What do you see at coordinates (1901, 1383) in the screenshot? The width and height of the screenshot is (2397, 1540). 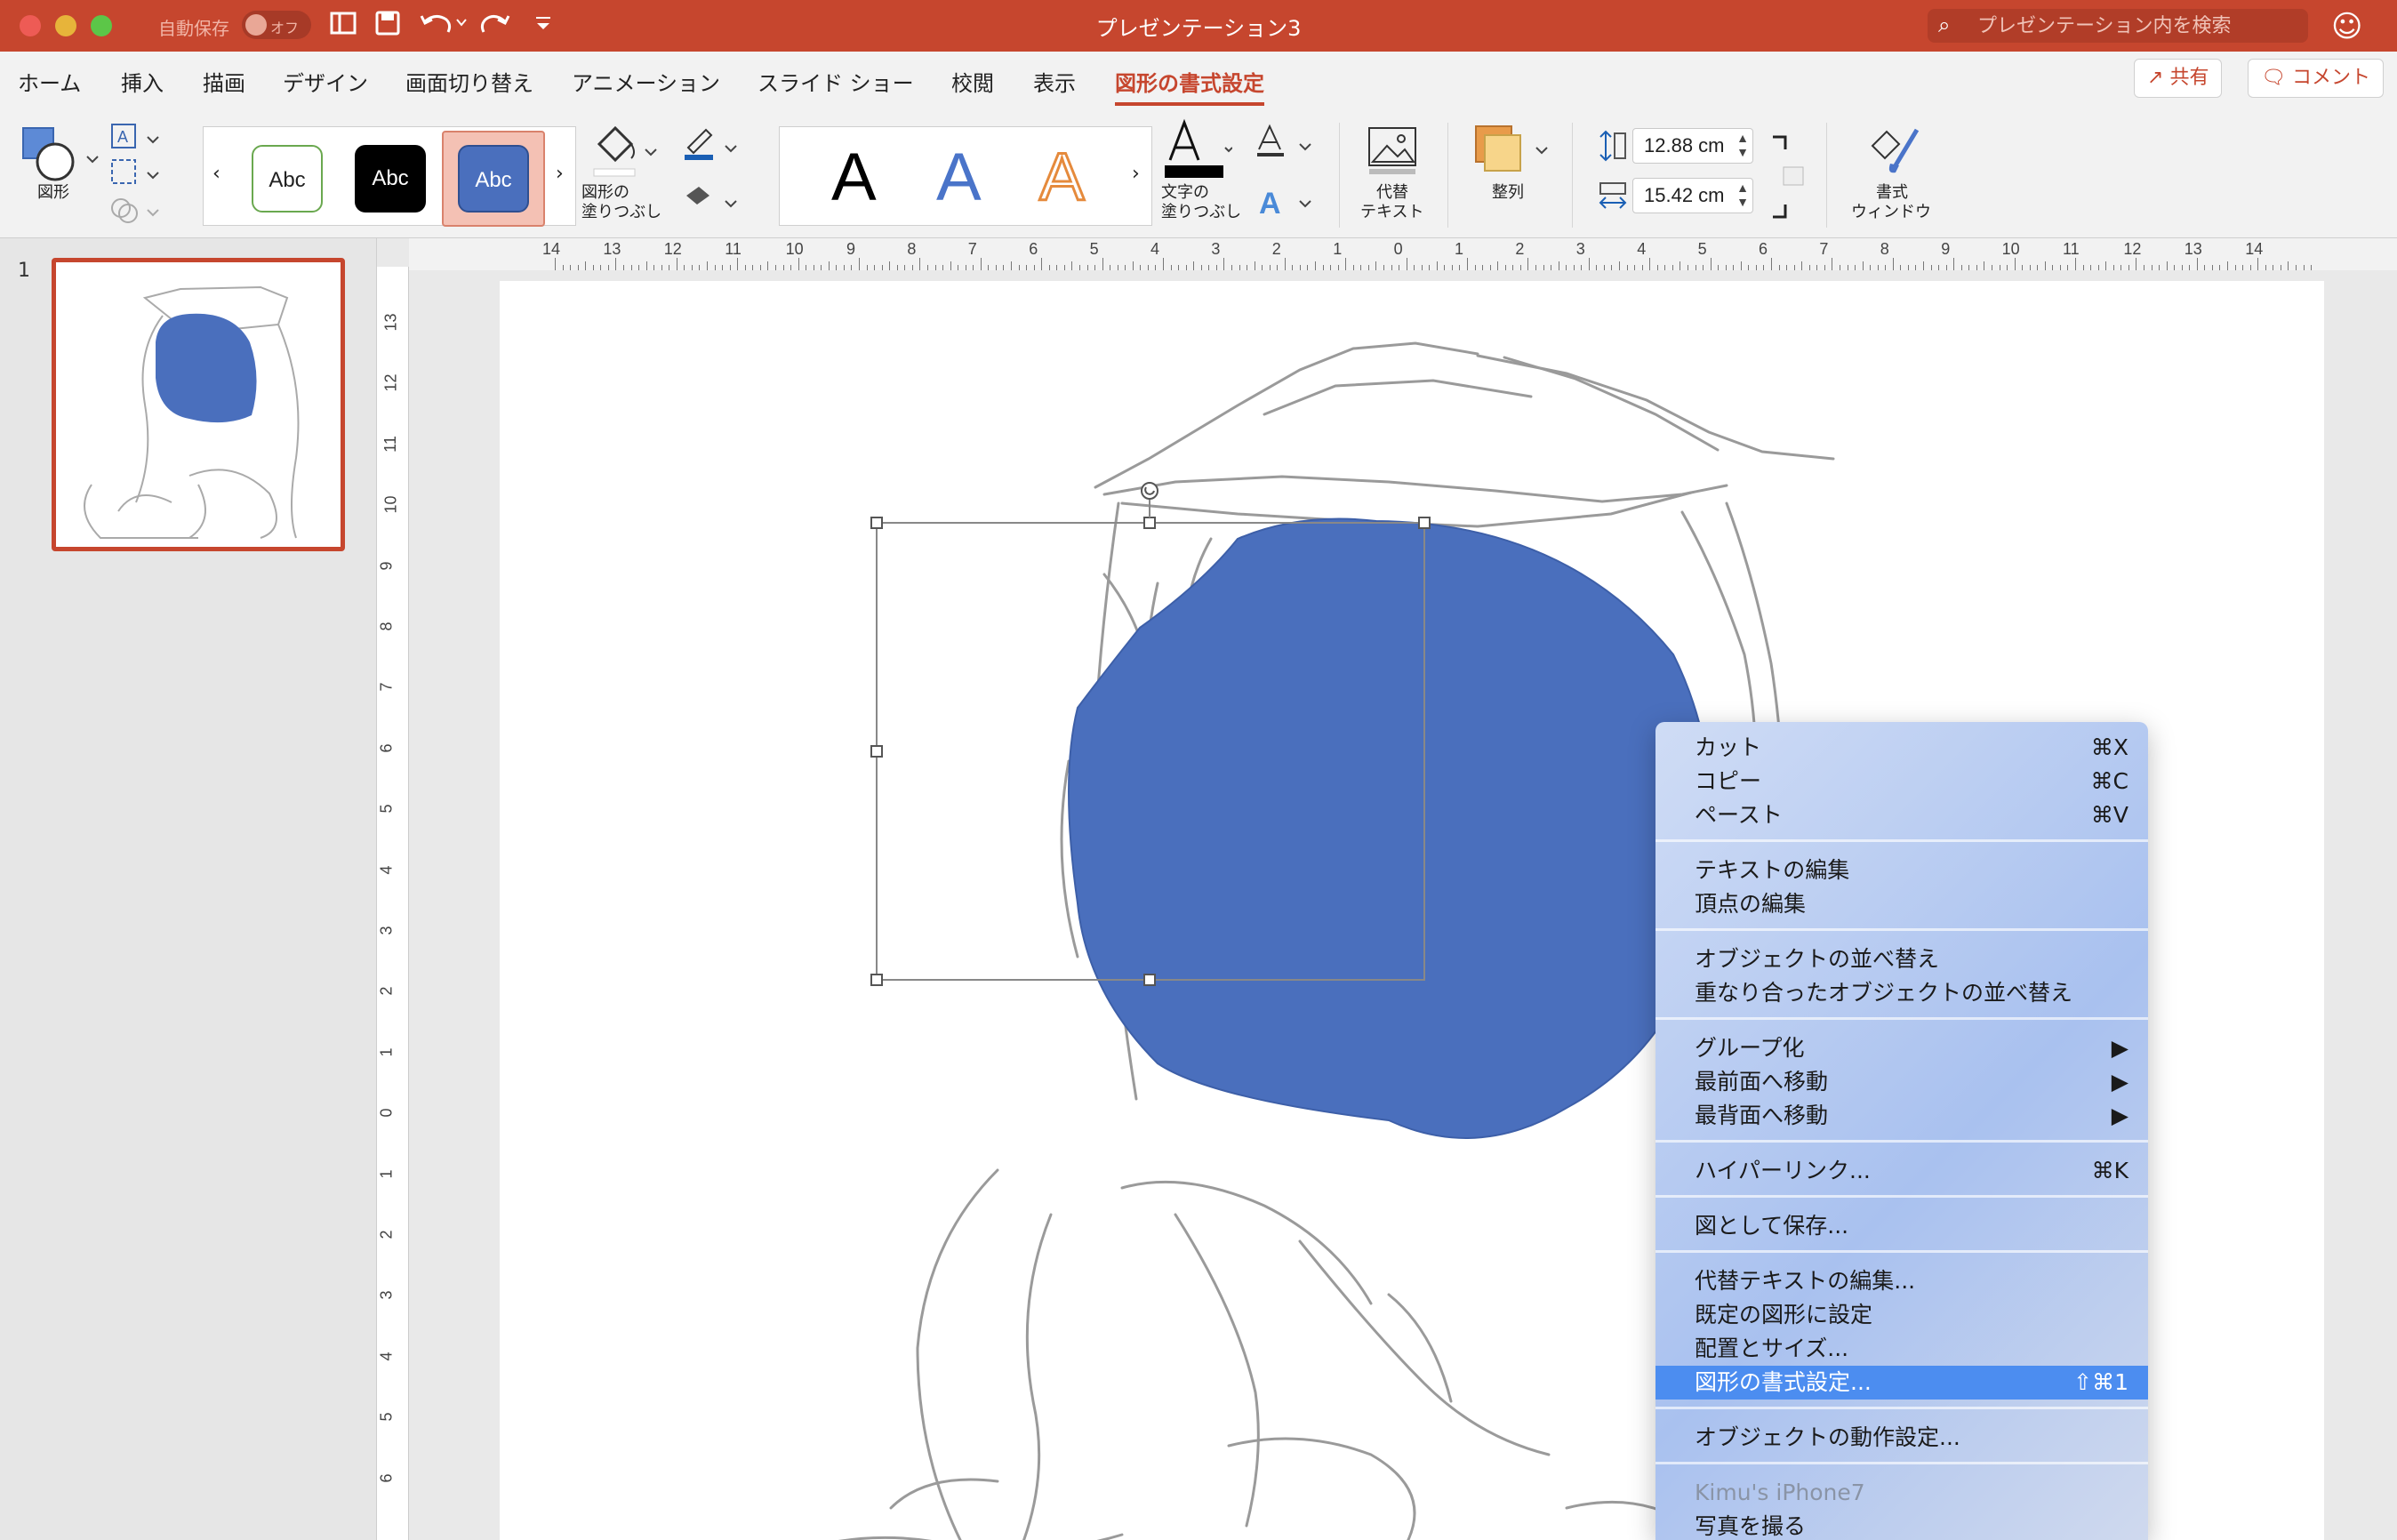 I see `menu-item: 図形の書式設定... ⇧⌘1` at bounding box center [1901, 1383].